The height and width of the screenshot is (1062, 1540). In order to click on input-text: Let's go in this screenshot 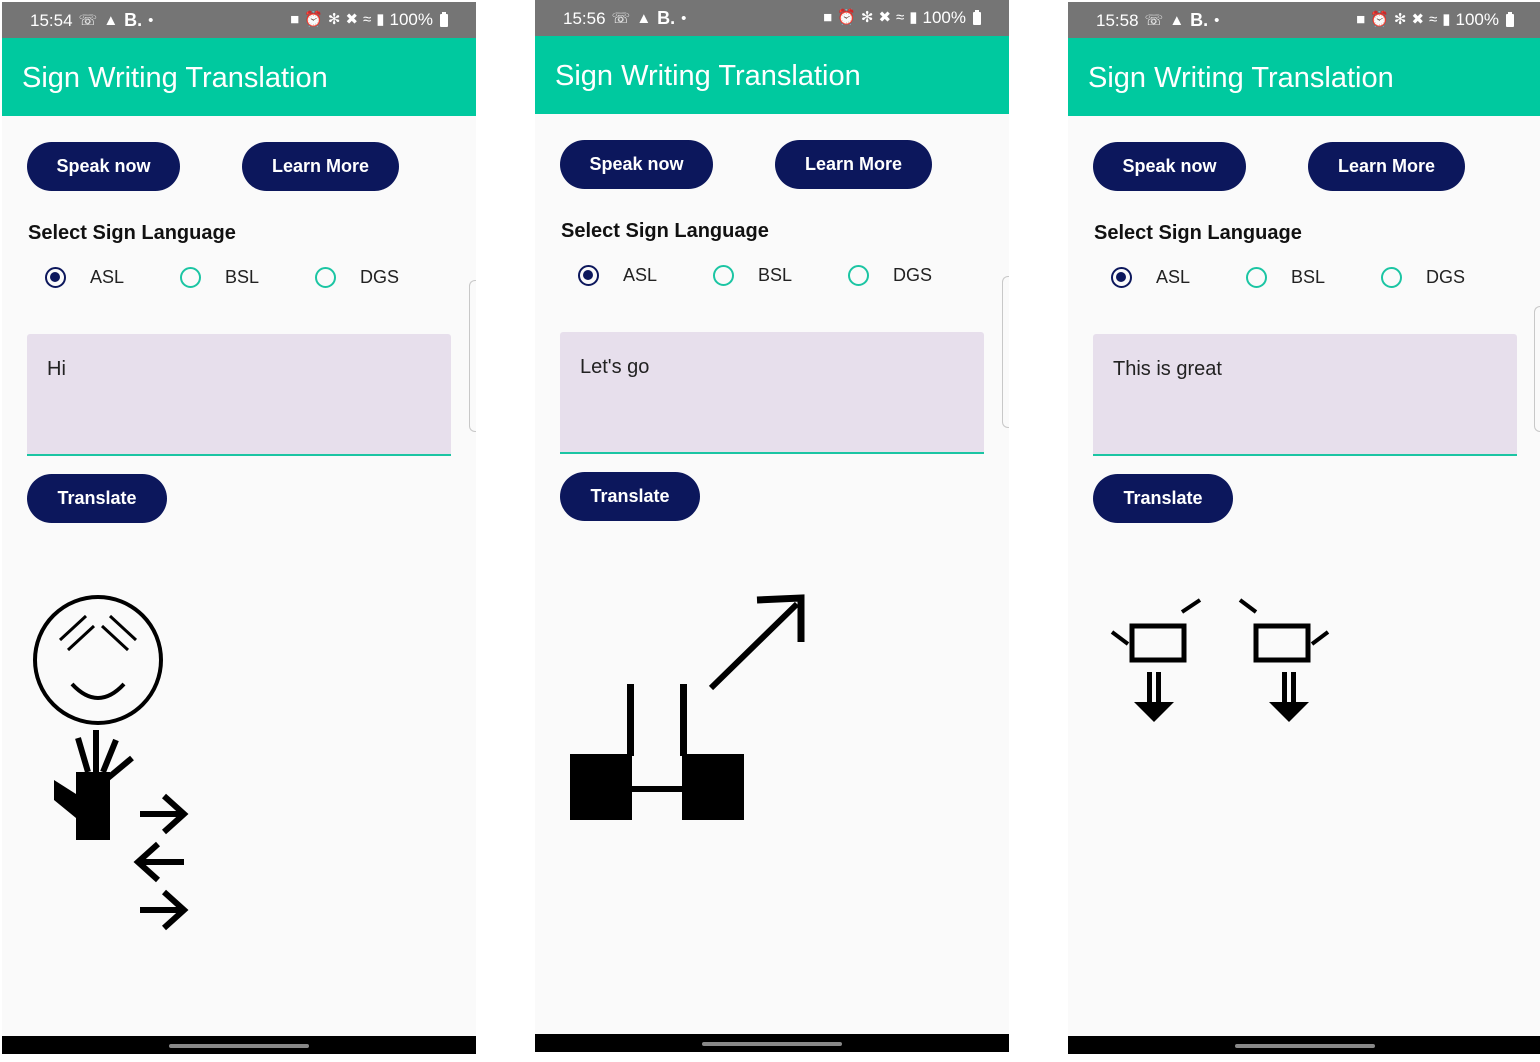, I will do `click(615, 367)`.